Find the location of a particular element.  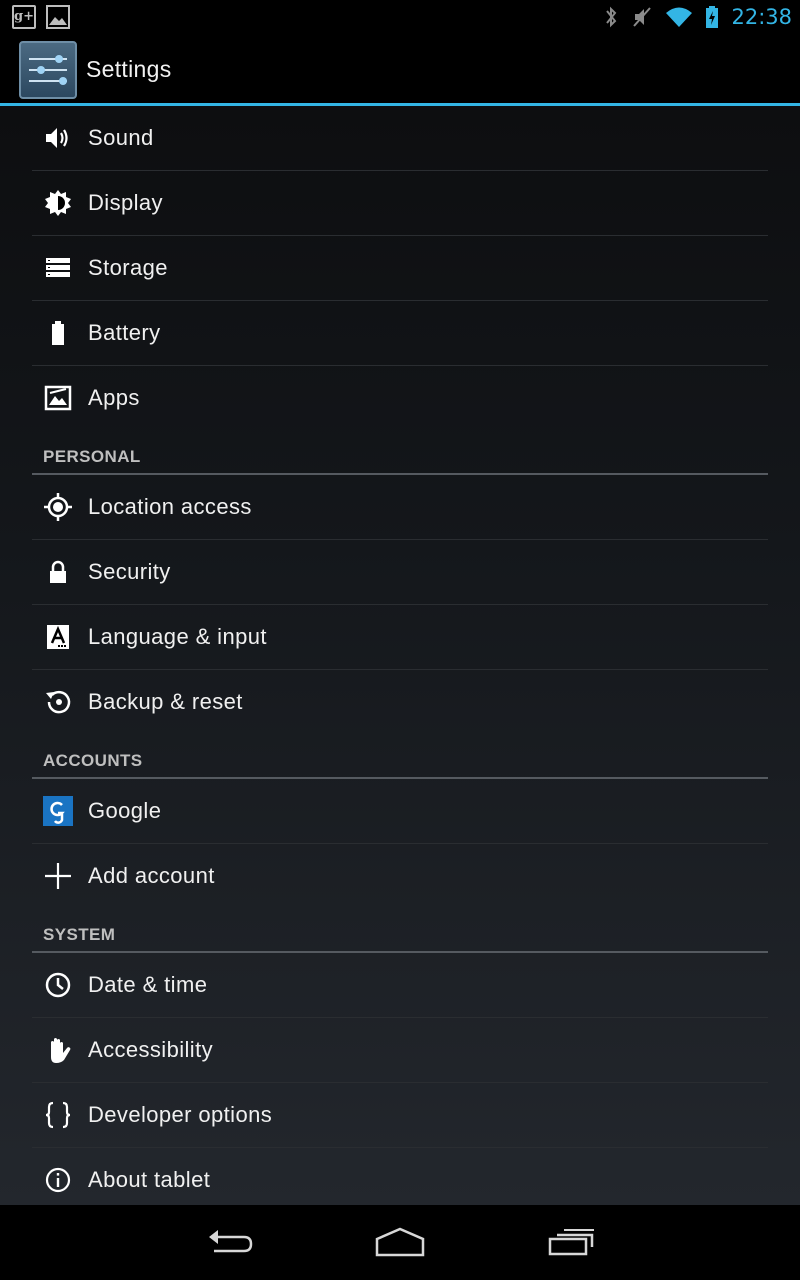

settings-item-label: About tablet is located at coordinates (149, 1179).